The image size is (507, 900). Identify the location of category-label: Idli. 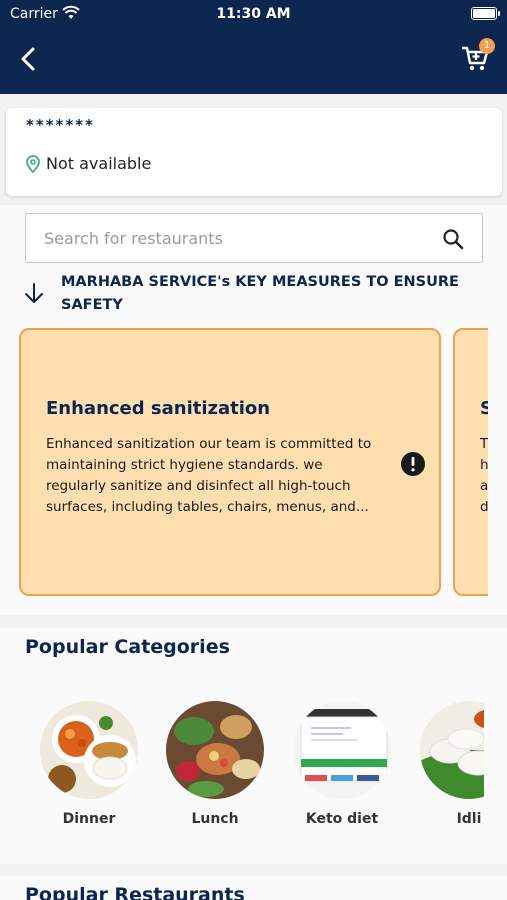
(469, 819).